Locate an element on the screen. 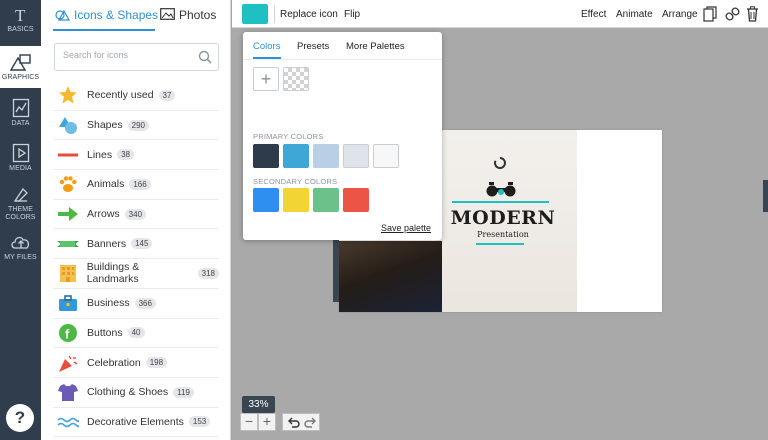 The width and height of the screenshot is (768, 440). cloud-upload-icon is located at coordinates (19, 242).